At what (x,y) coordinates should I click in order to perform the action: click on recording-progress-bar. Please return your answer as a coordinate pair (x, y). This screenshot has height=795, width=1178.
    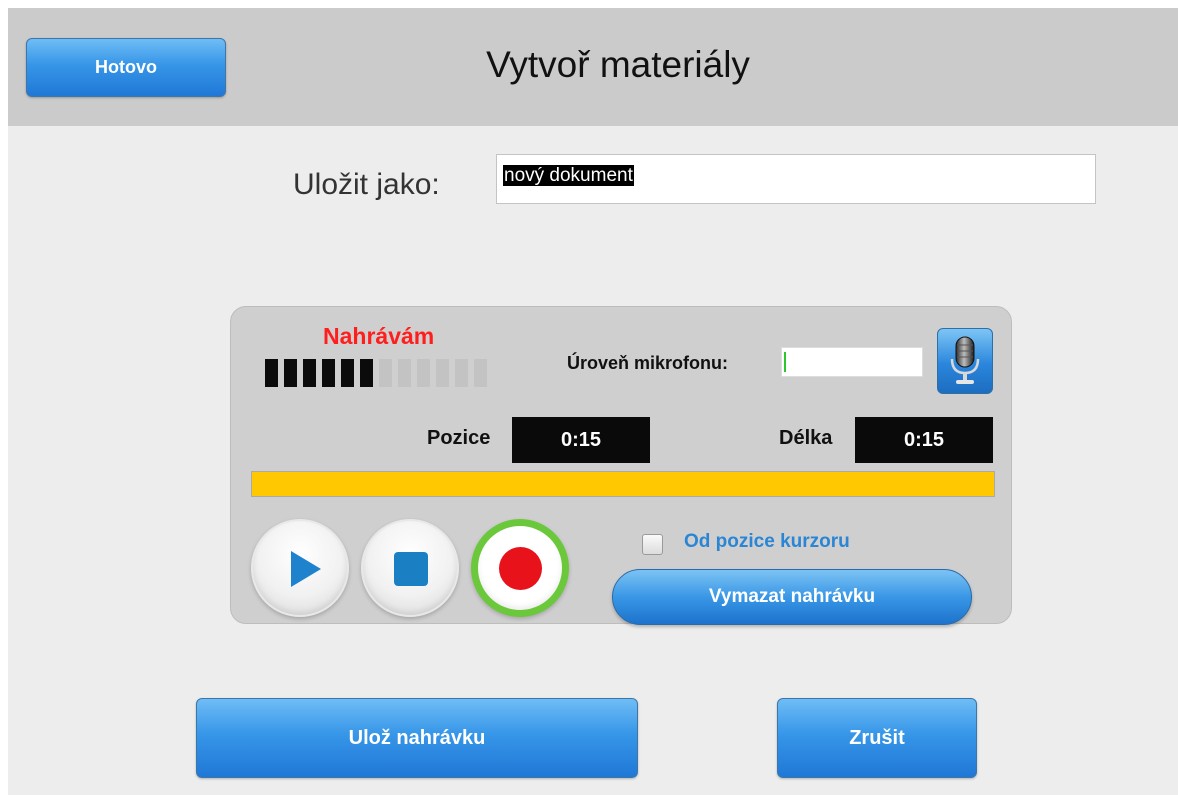
    Looking at the image, I should click on (623, 484).